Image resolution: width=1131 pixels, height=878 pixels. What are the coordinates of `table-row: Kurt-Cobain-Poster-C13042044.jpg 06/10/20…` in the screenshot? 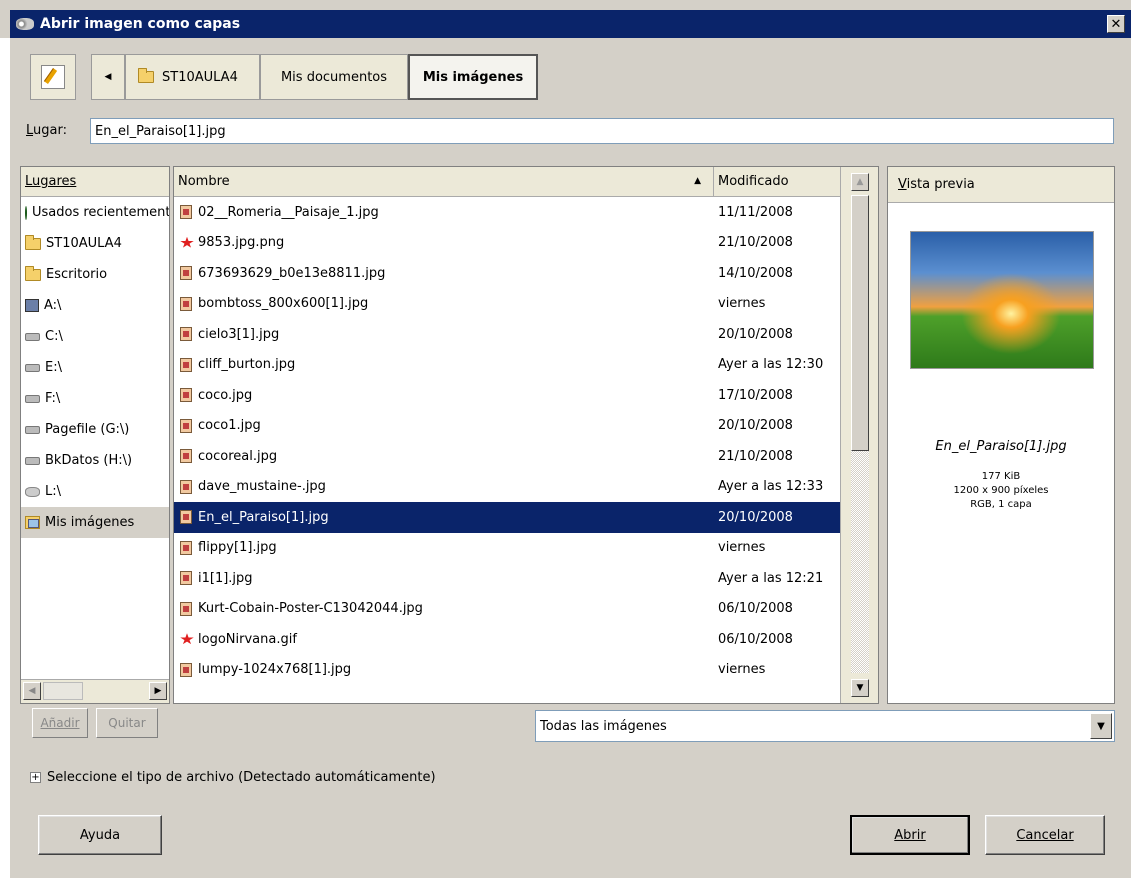 It's located at (507, 609).